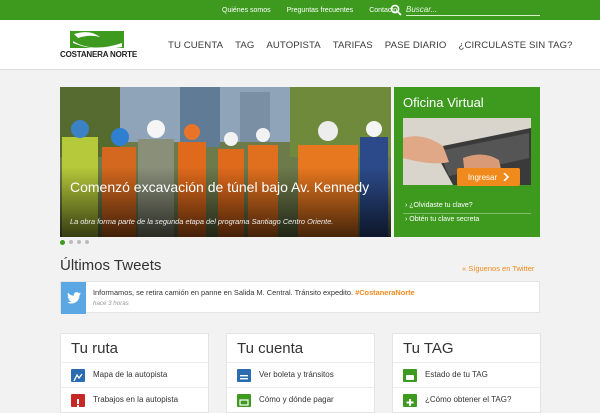  I want to click on card-item: Estado de tu TAG, so click(466, 374).